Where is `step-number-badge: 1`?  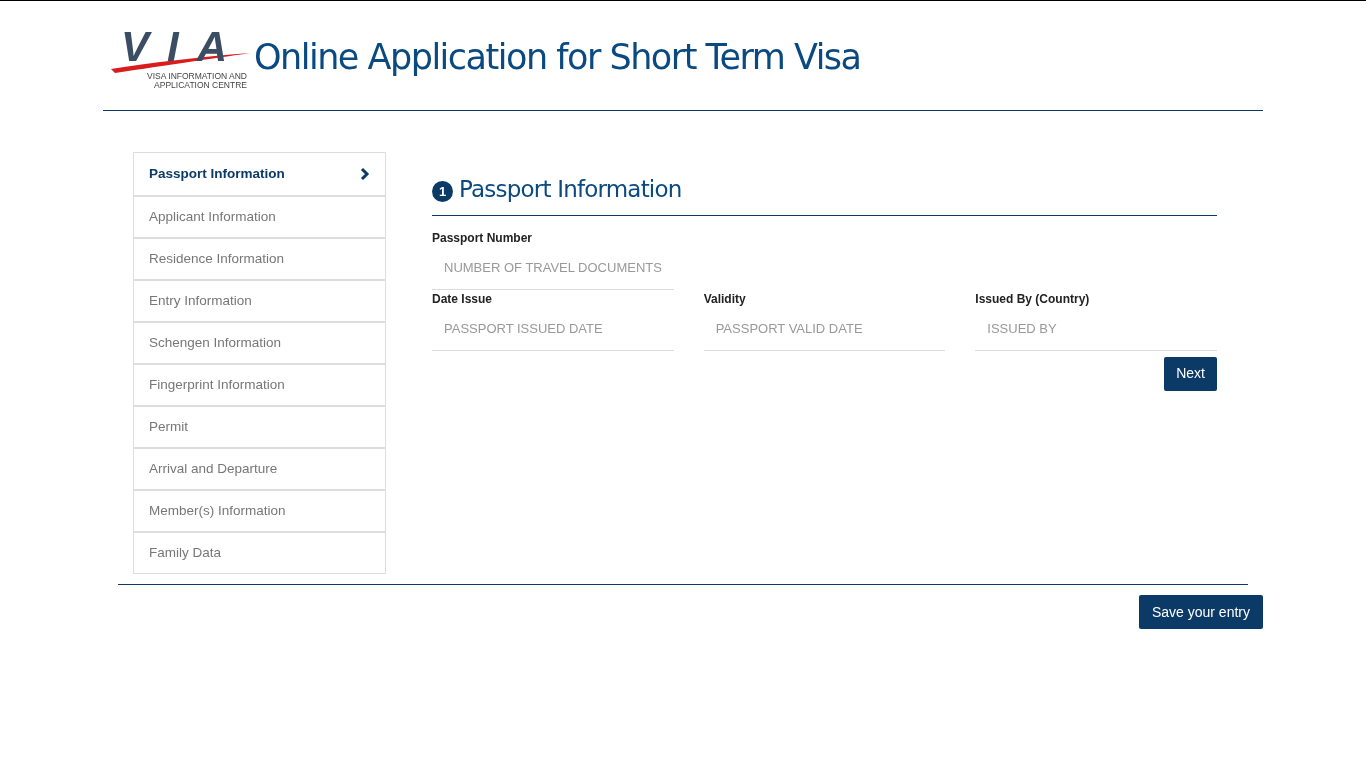 step-number-badge: 1 is located at coordinates (442, 191).